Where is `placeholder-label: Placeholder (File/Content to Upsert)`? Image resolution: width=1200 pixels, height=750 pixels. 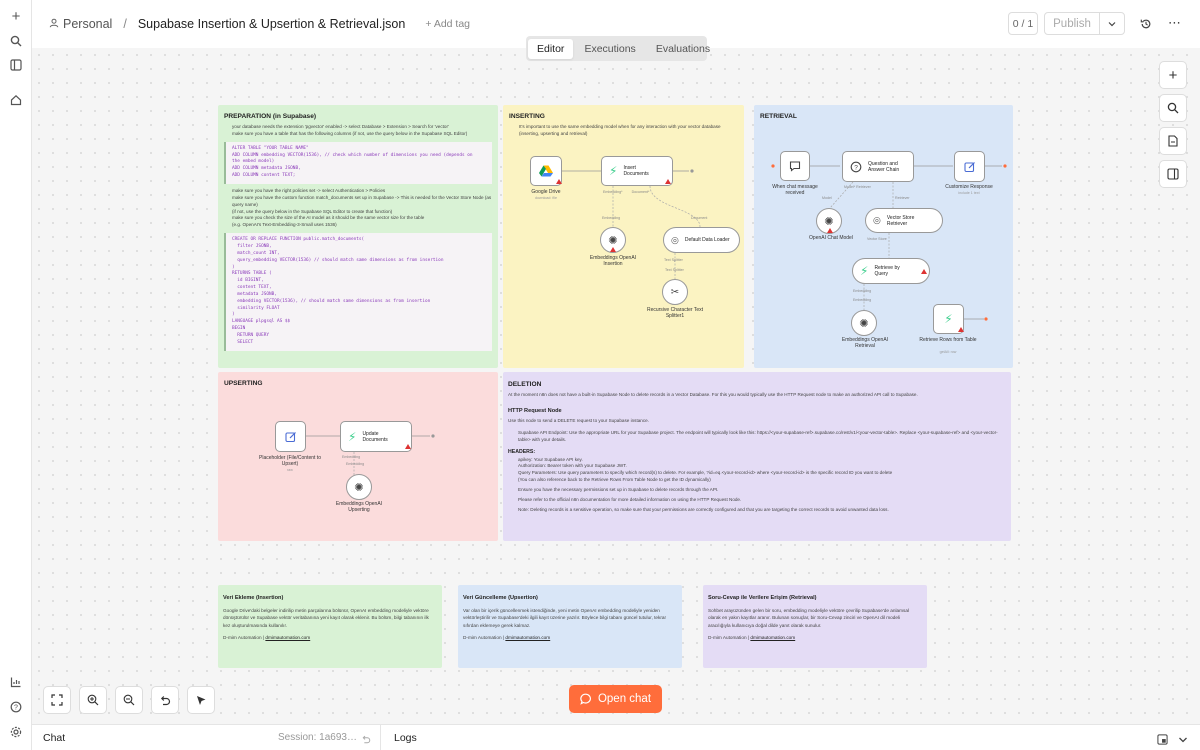
placeholder-label: Placeholder (File/Content to Upsert) is located at coordinates (290, 461).